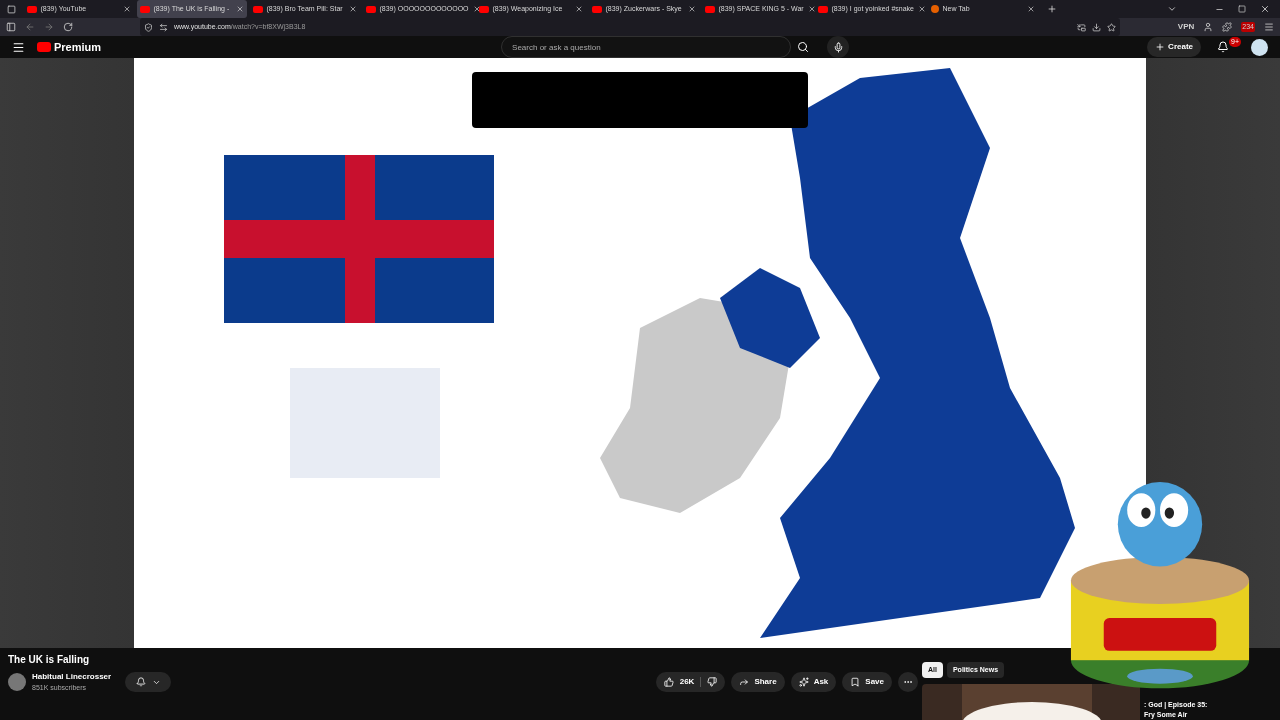 This screenshot has height=720, width=1280. I want to click on action-button: Save, so click(867, 682).